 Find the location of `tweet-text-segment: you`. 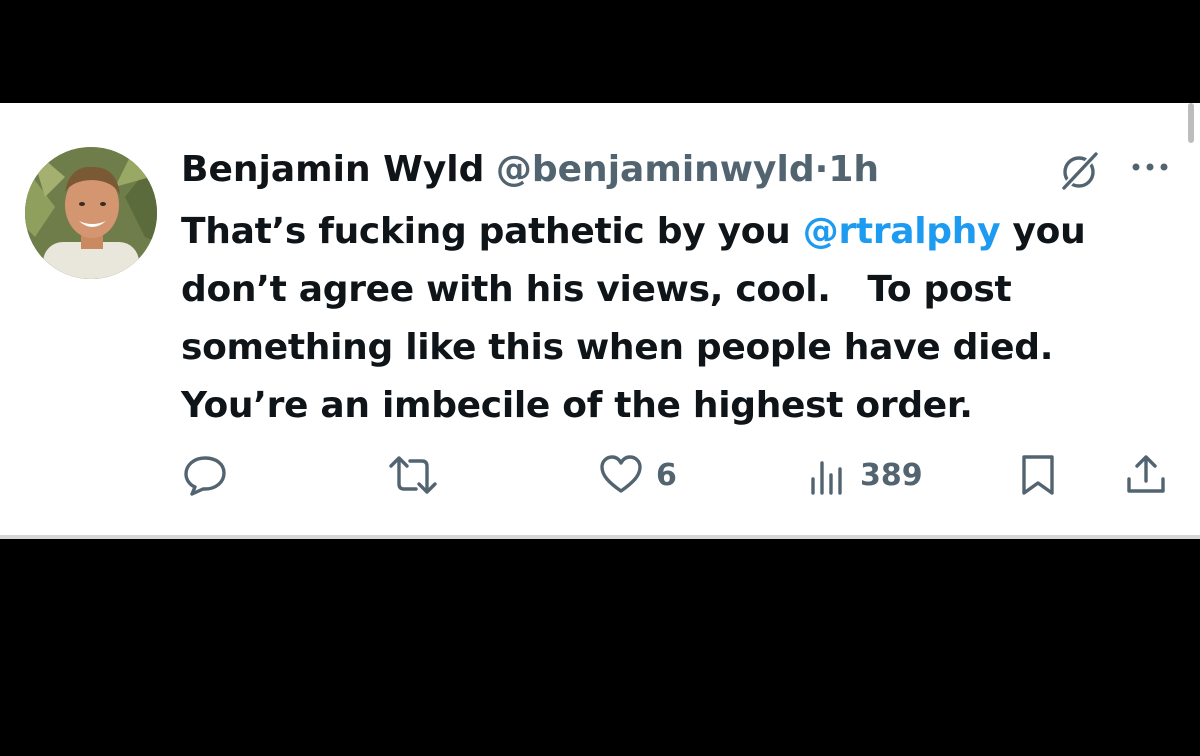

tweet-text-segment: you is located at coordinates (1043, 231).